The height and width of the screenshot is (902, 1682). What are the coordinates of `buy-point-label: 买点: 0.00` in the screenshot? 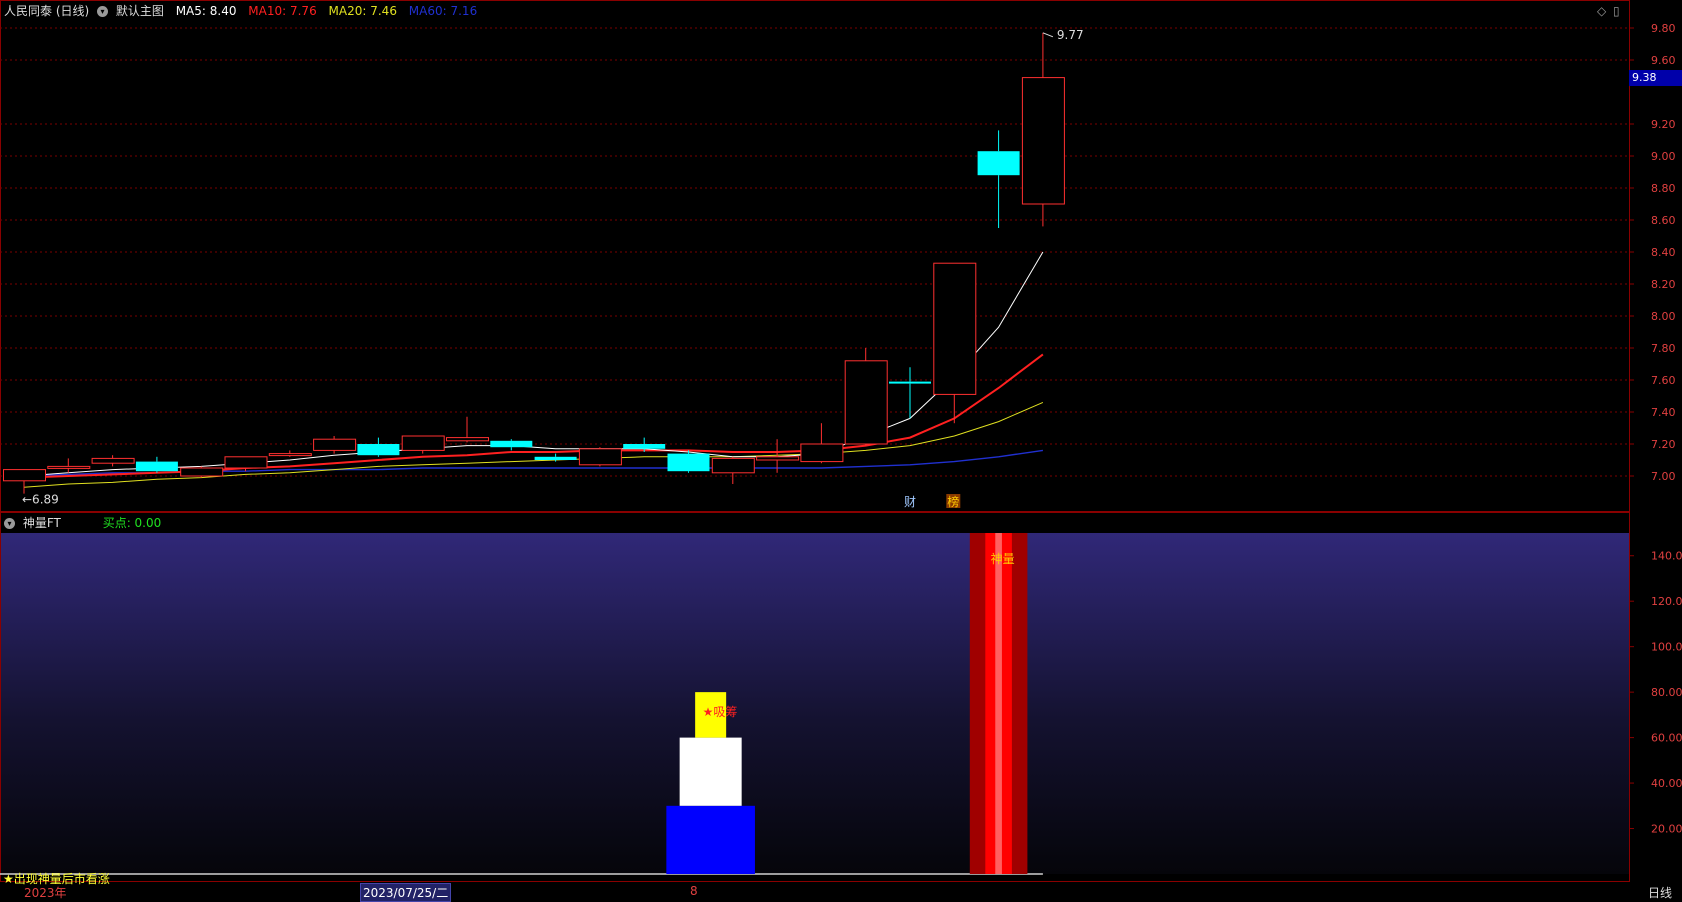 It's located at (132, 523).